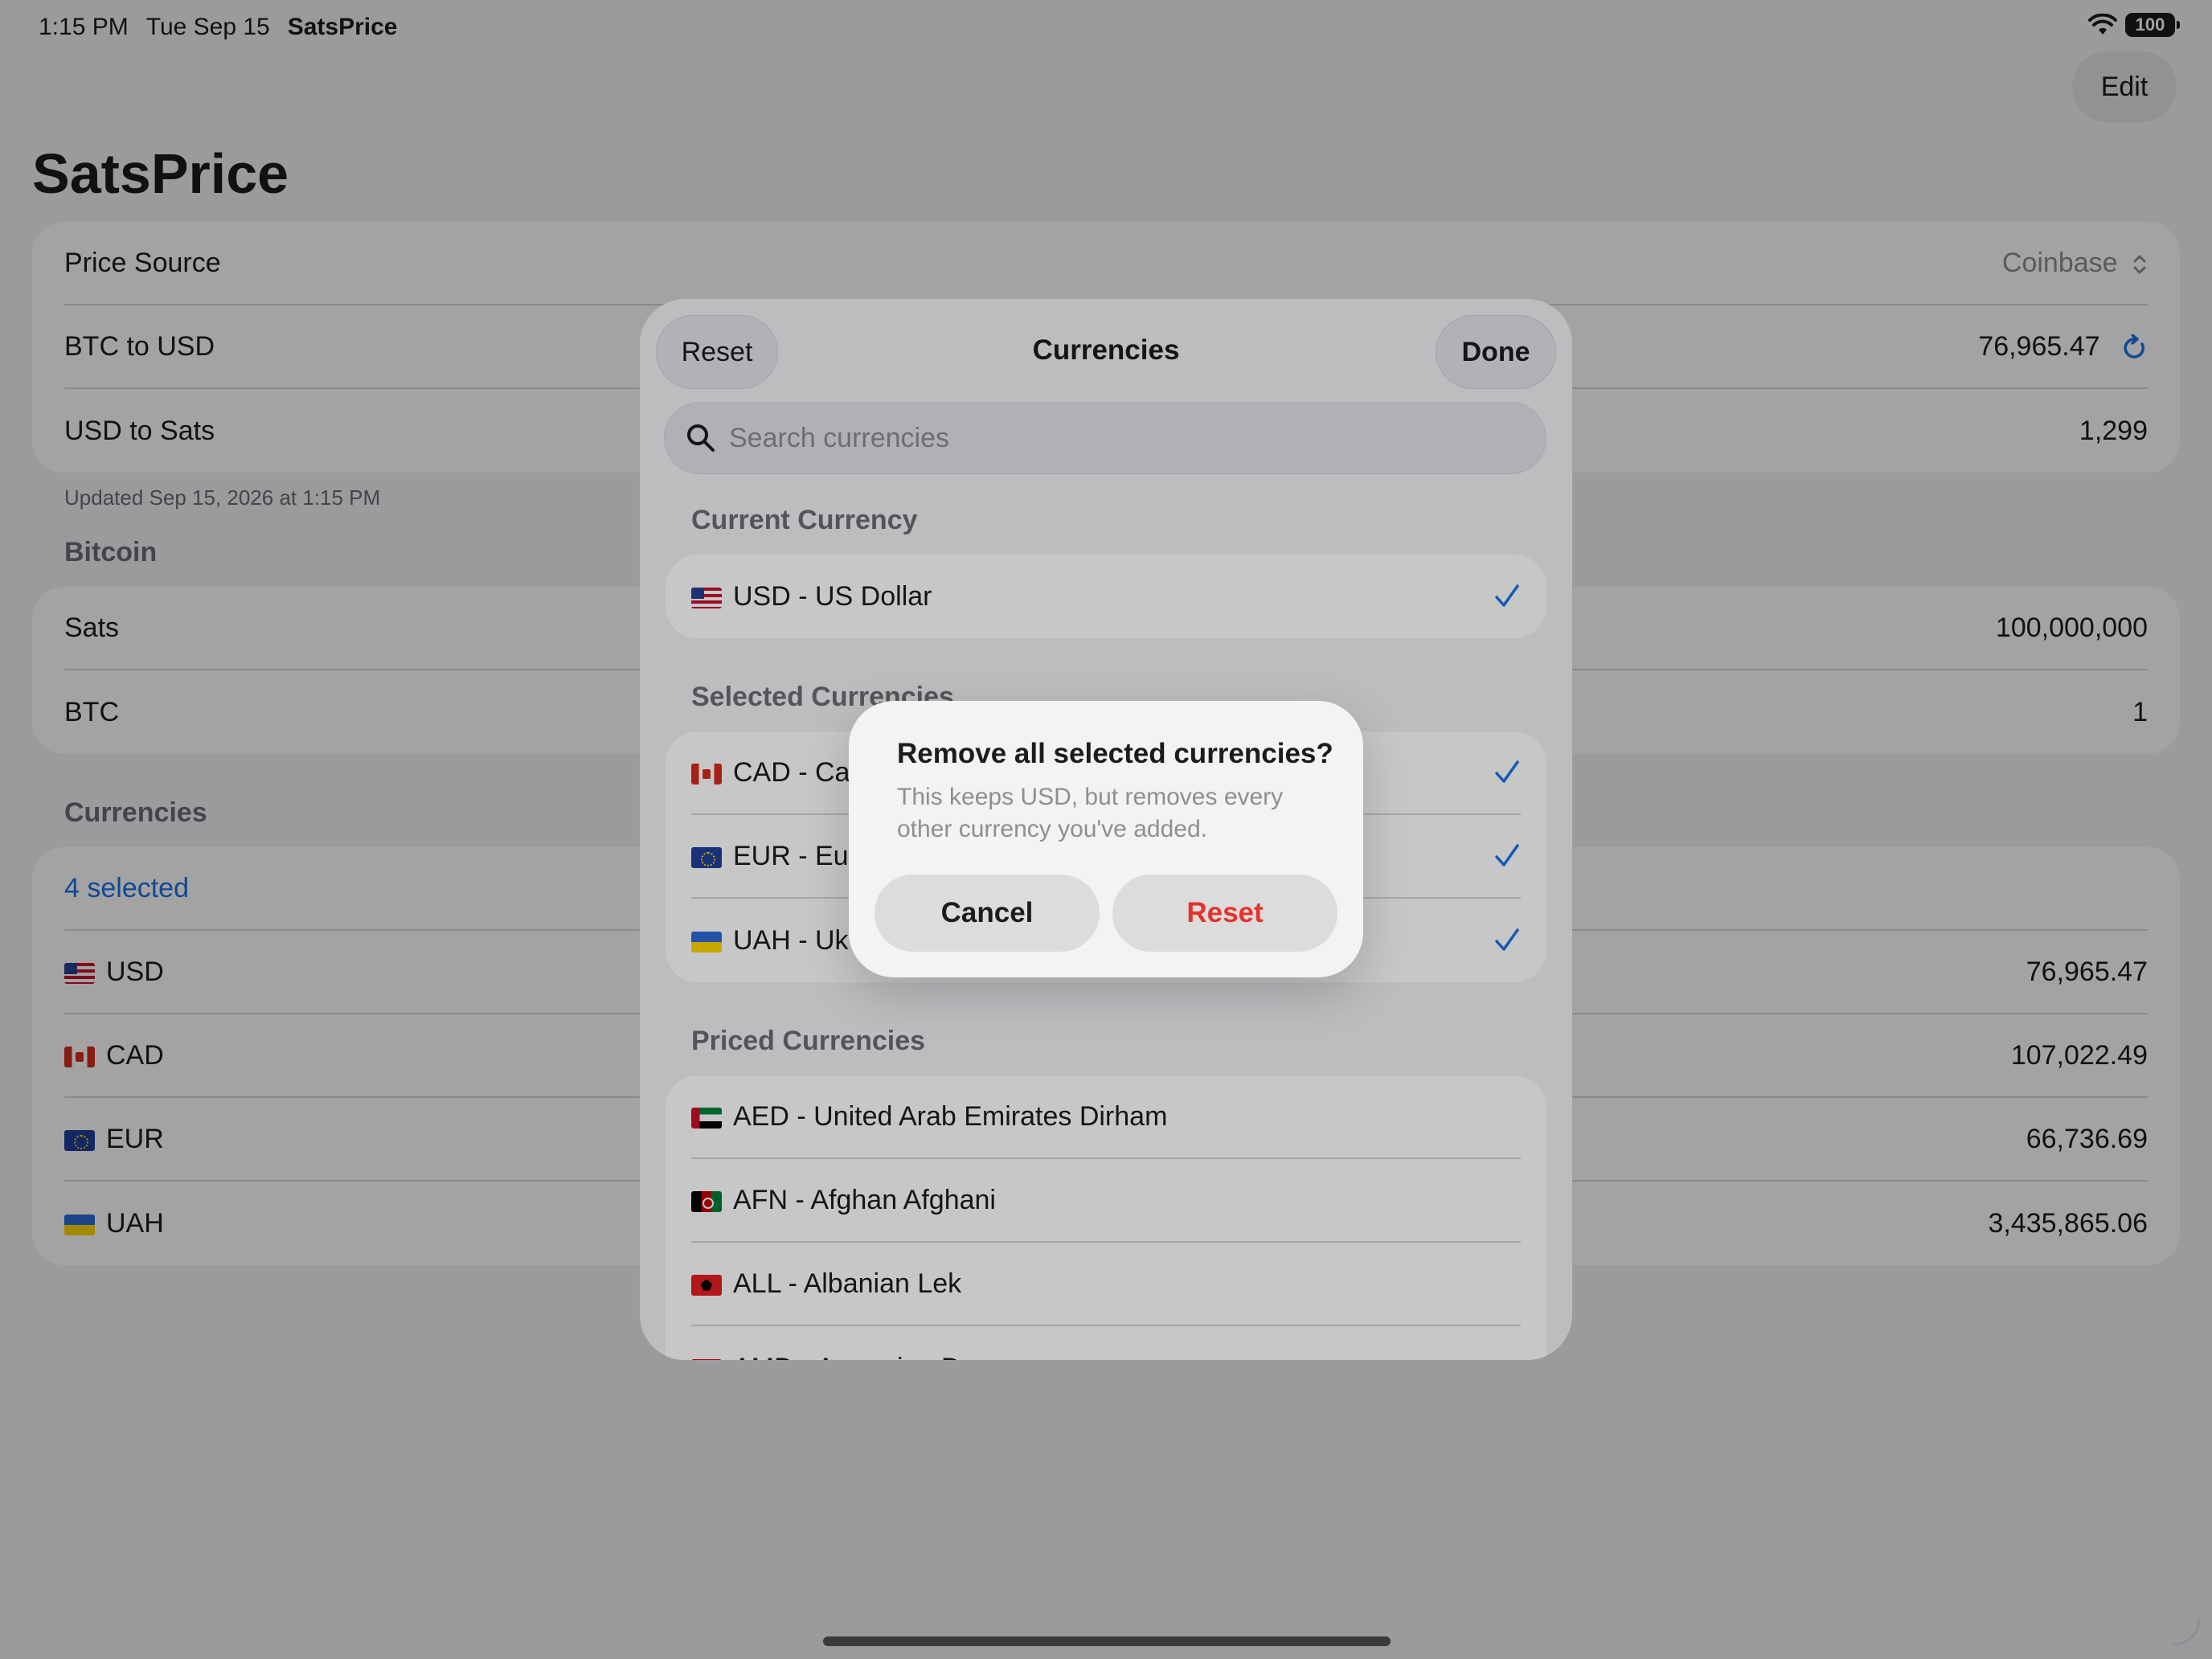 This screenshot has height=1659, width=2212. What do you see at coordinates (791, 772) in the screenshot?
I see `currency-name: CAD - Ca` at bounding box center [791, 772].